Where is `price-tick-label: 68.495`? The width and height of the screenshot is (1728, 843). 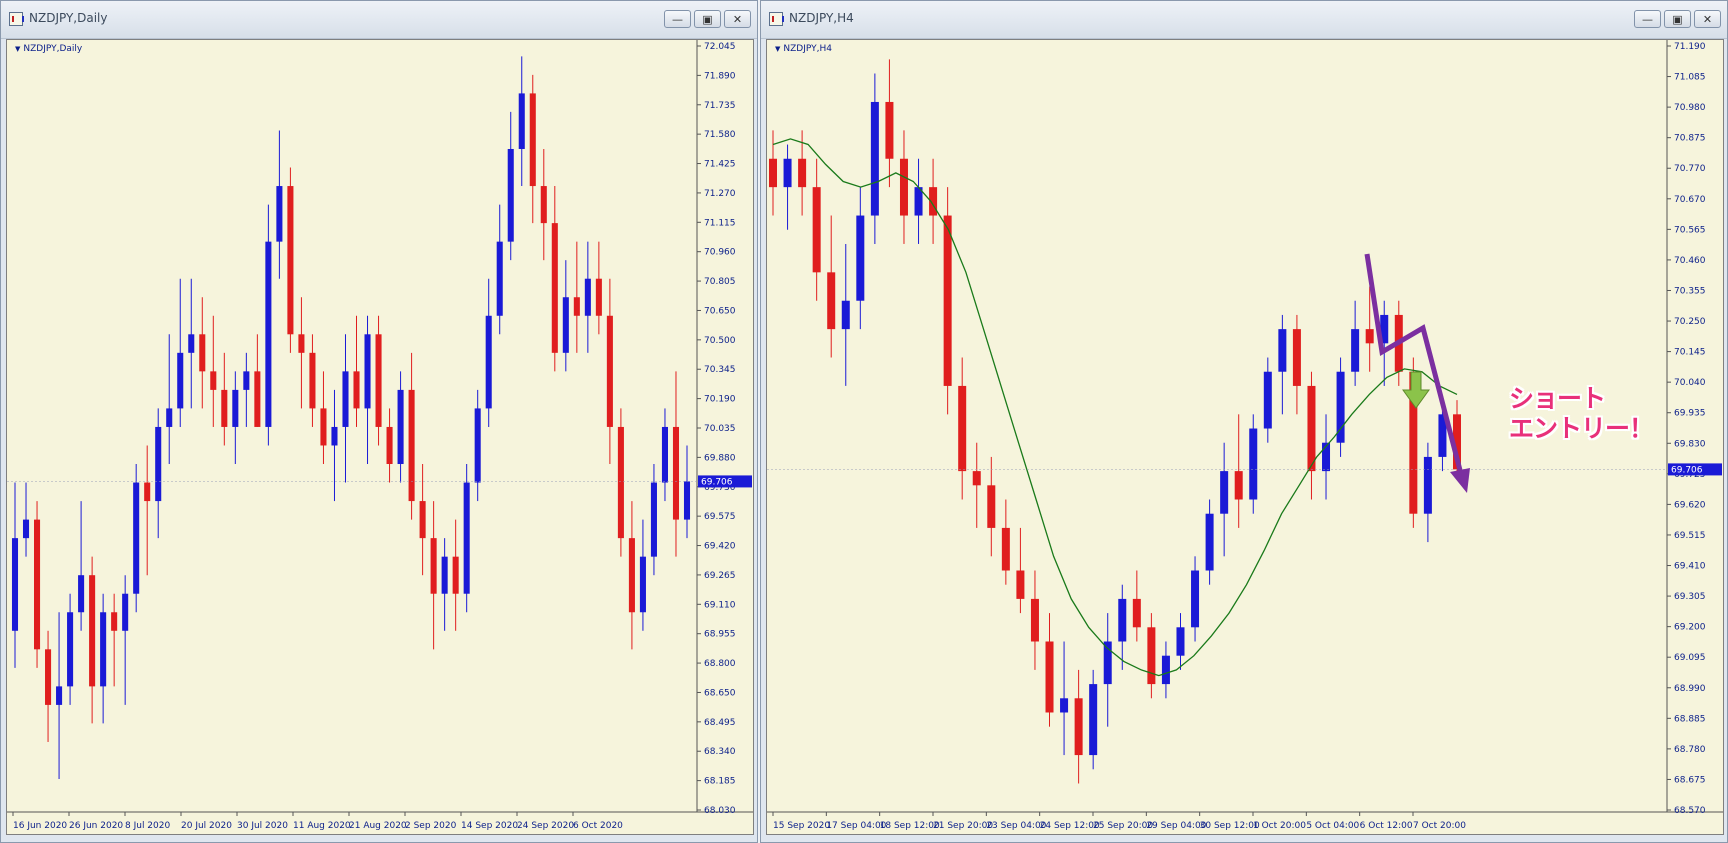 price-tick-label: 68.495 is located at coordinates (720, 723).